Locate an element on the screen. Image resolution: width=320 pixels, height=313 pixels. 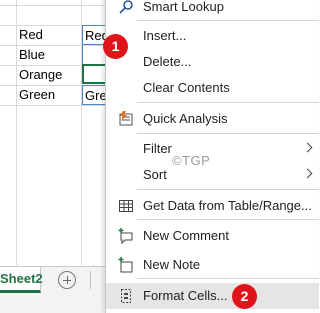
sheet-tab-bar: Sheet2 is located at coordinates (52, 289).